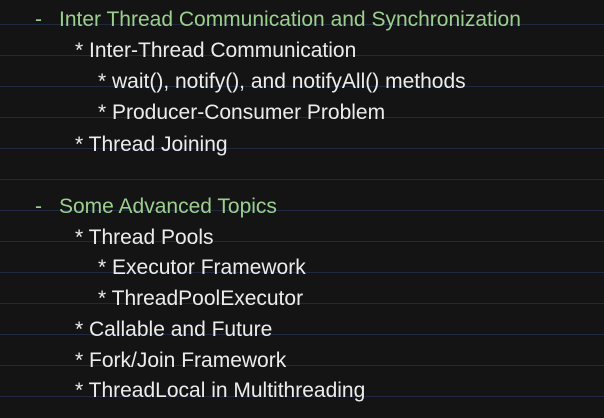 This screenshot has width=604, height=418. I want to click on list-item-thread-pools: * Thread Pools, so click(144, 237).